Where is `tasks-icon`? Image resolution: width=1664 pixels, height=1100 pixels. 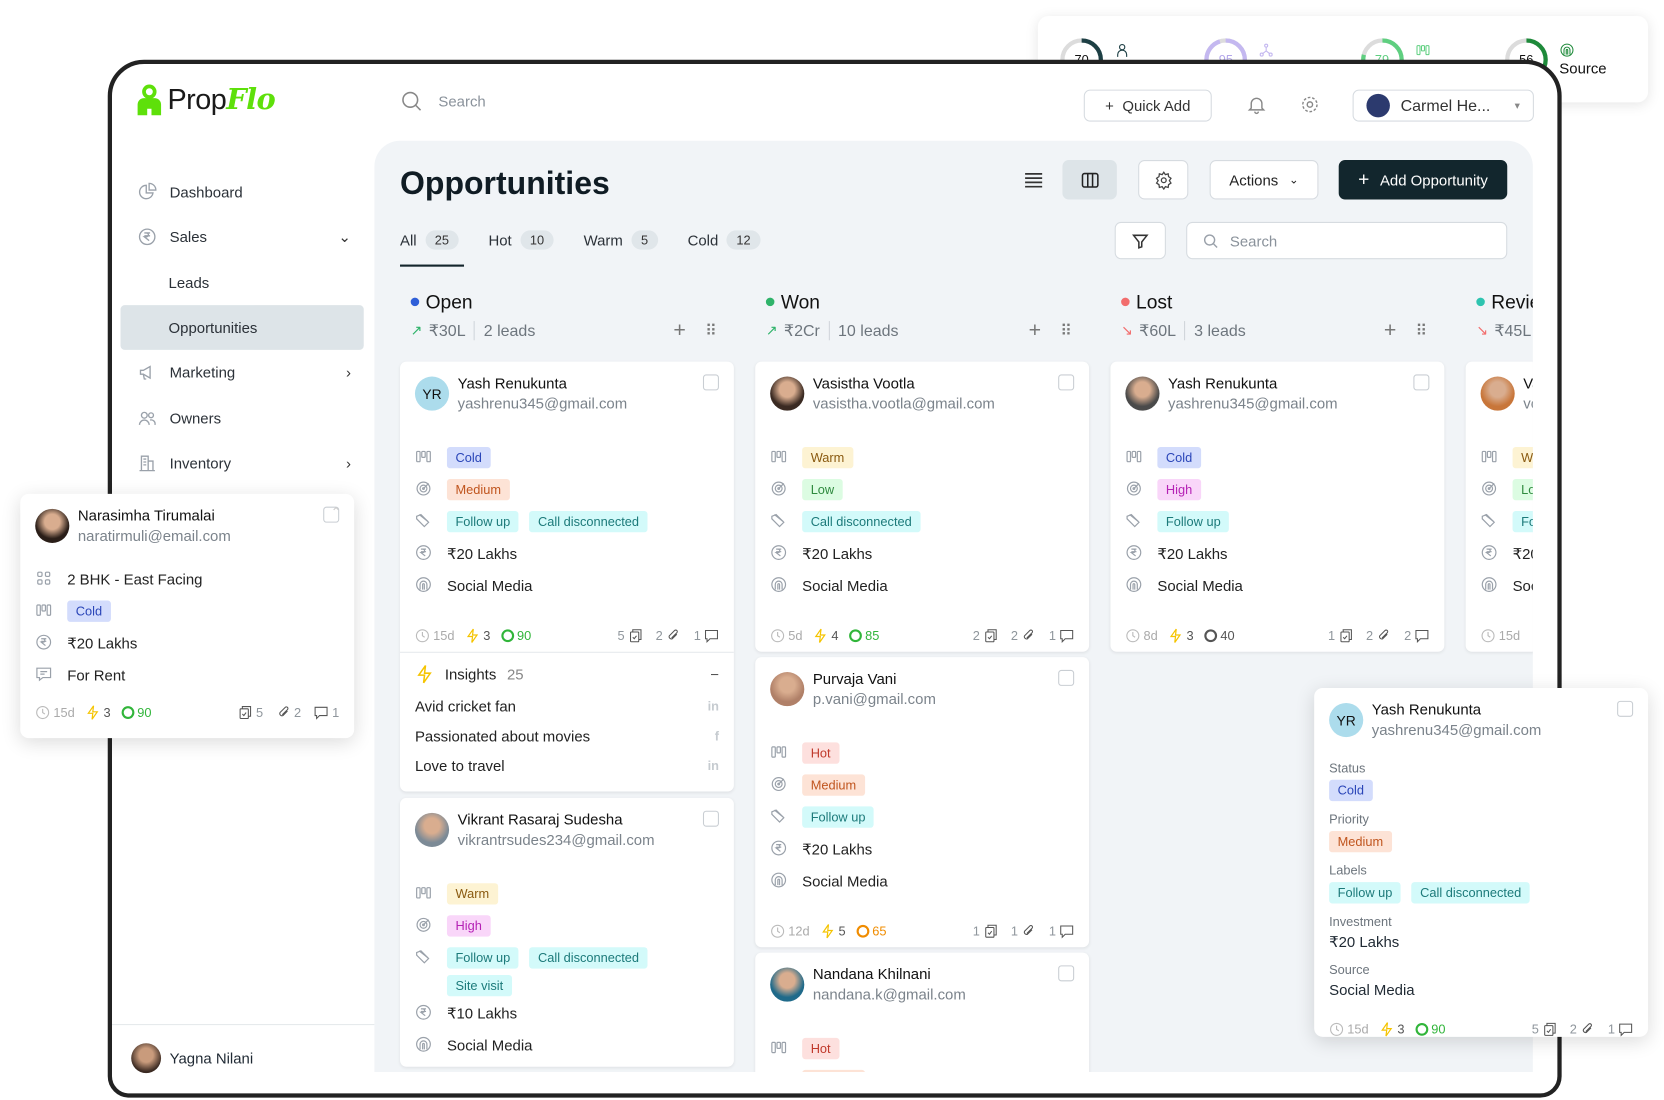
tasks-icon is located at coordinates (635, 635).